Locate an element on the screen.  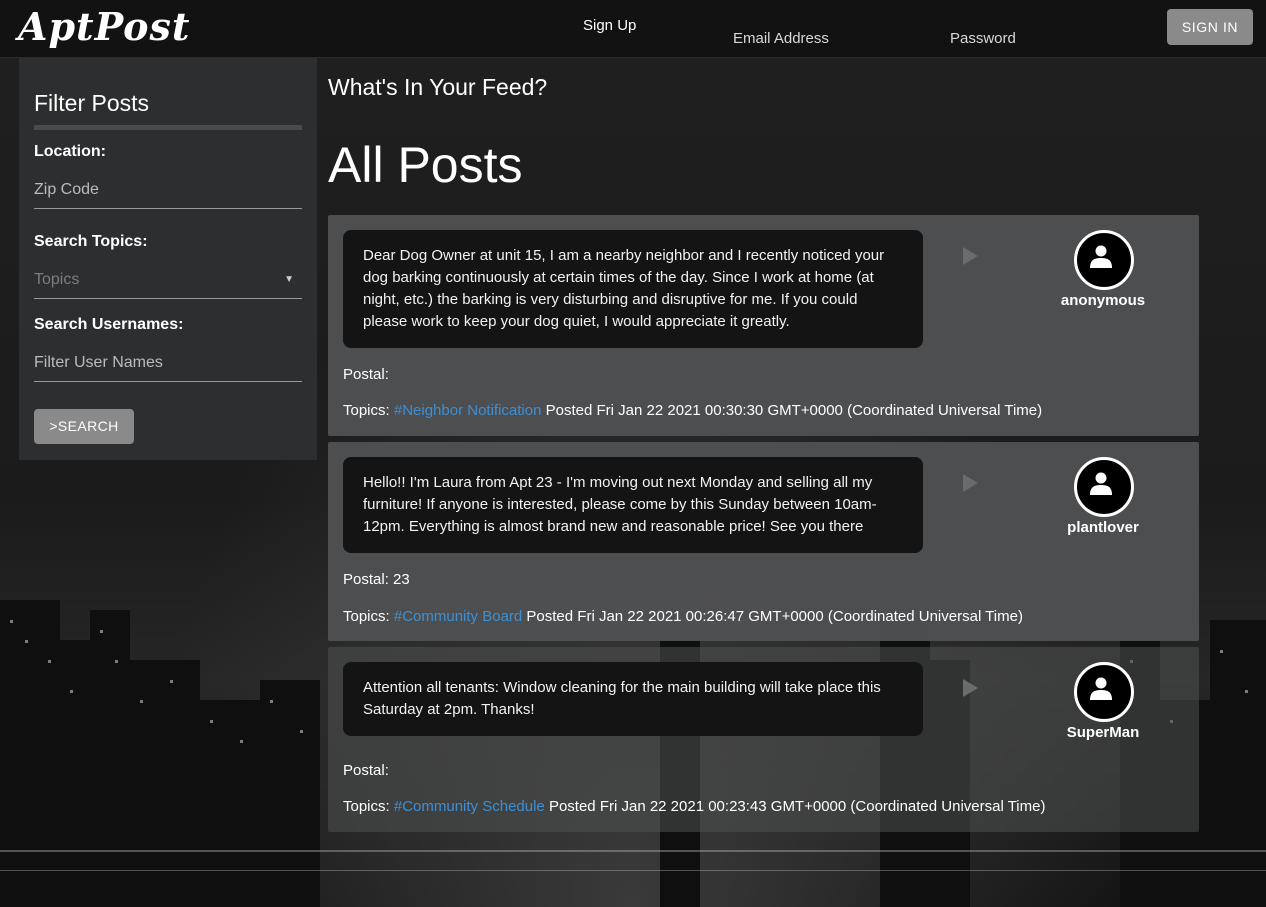
sidebar-title: Filter Posts is located at coordinates (92, 103).